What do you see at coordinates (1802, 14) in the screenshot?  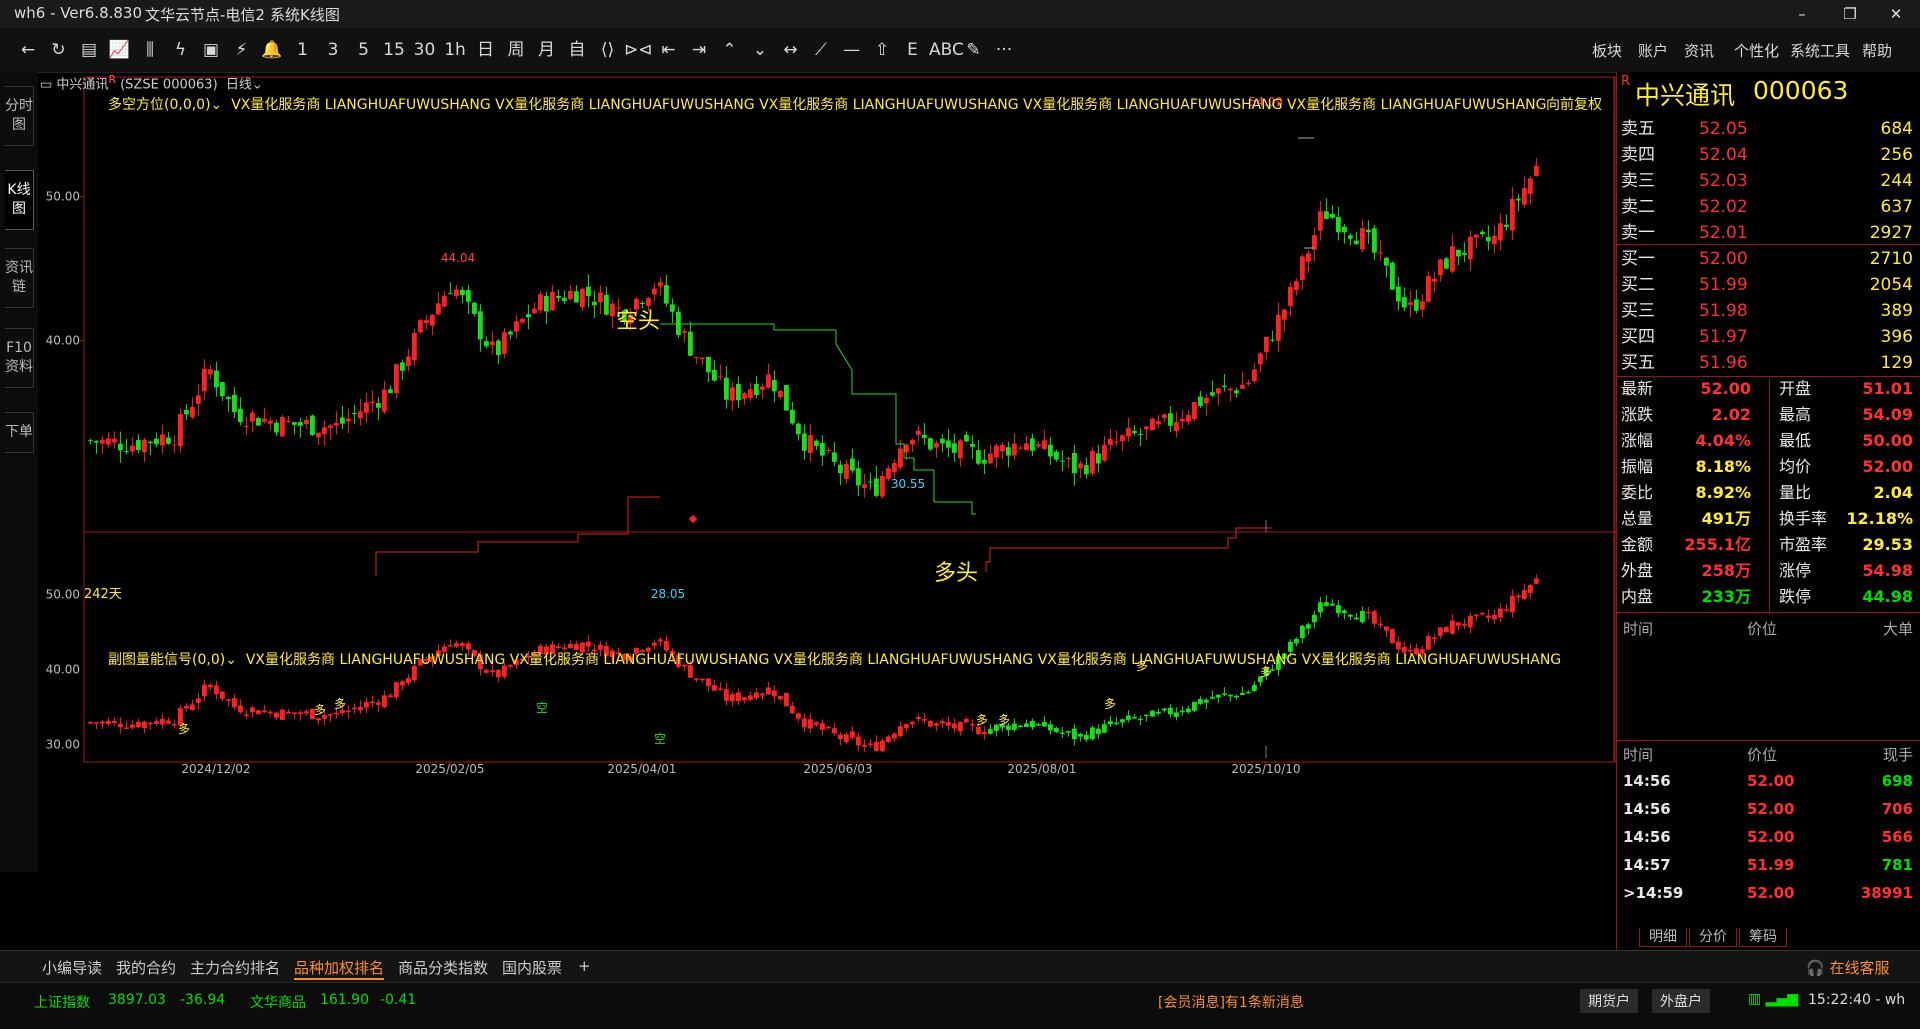 I see `minimize-button: –` at bounding box center [1802, 14].